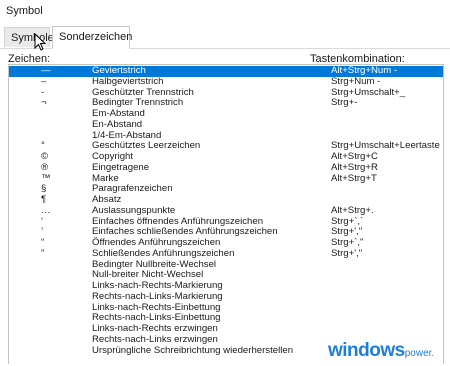 The height and width of the screenshot is (366, 450). What do you see at coordinates (226, 114) in the screenshot?
I see `list-item: Em-Abstand` at bounding box center [226, 114].